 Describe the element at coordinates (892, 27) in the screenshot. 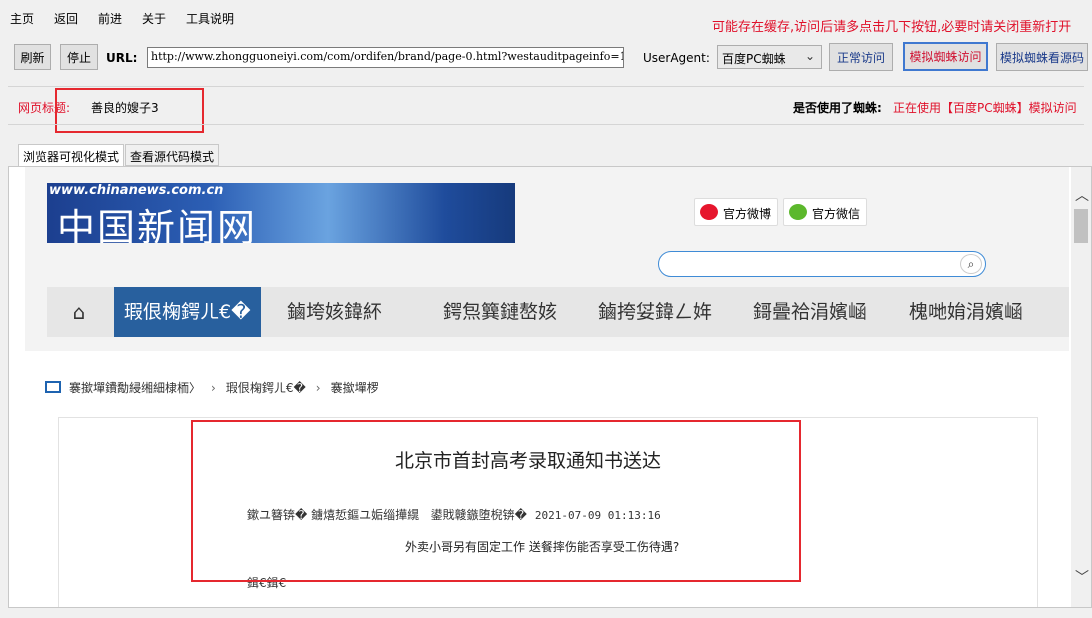

I see `cache-notice: 可能存在缓存,访问后请多点击几下按钮,必要时请关闭重新打开` at that location.